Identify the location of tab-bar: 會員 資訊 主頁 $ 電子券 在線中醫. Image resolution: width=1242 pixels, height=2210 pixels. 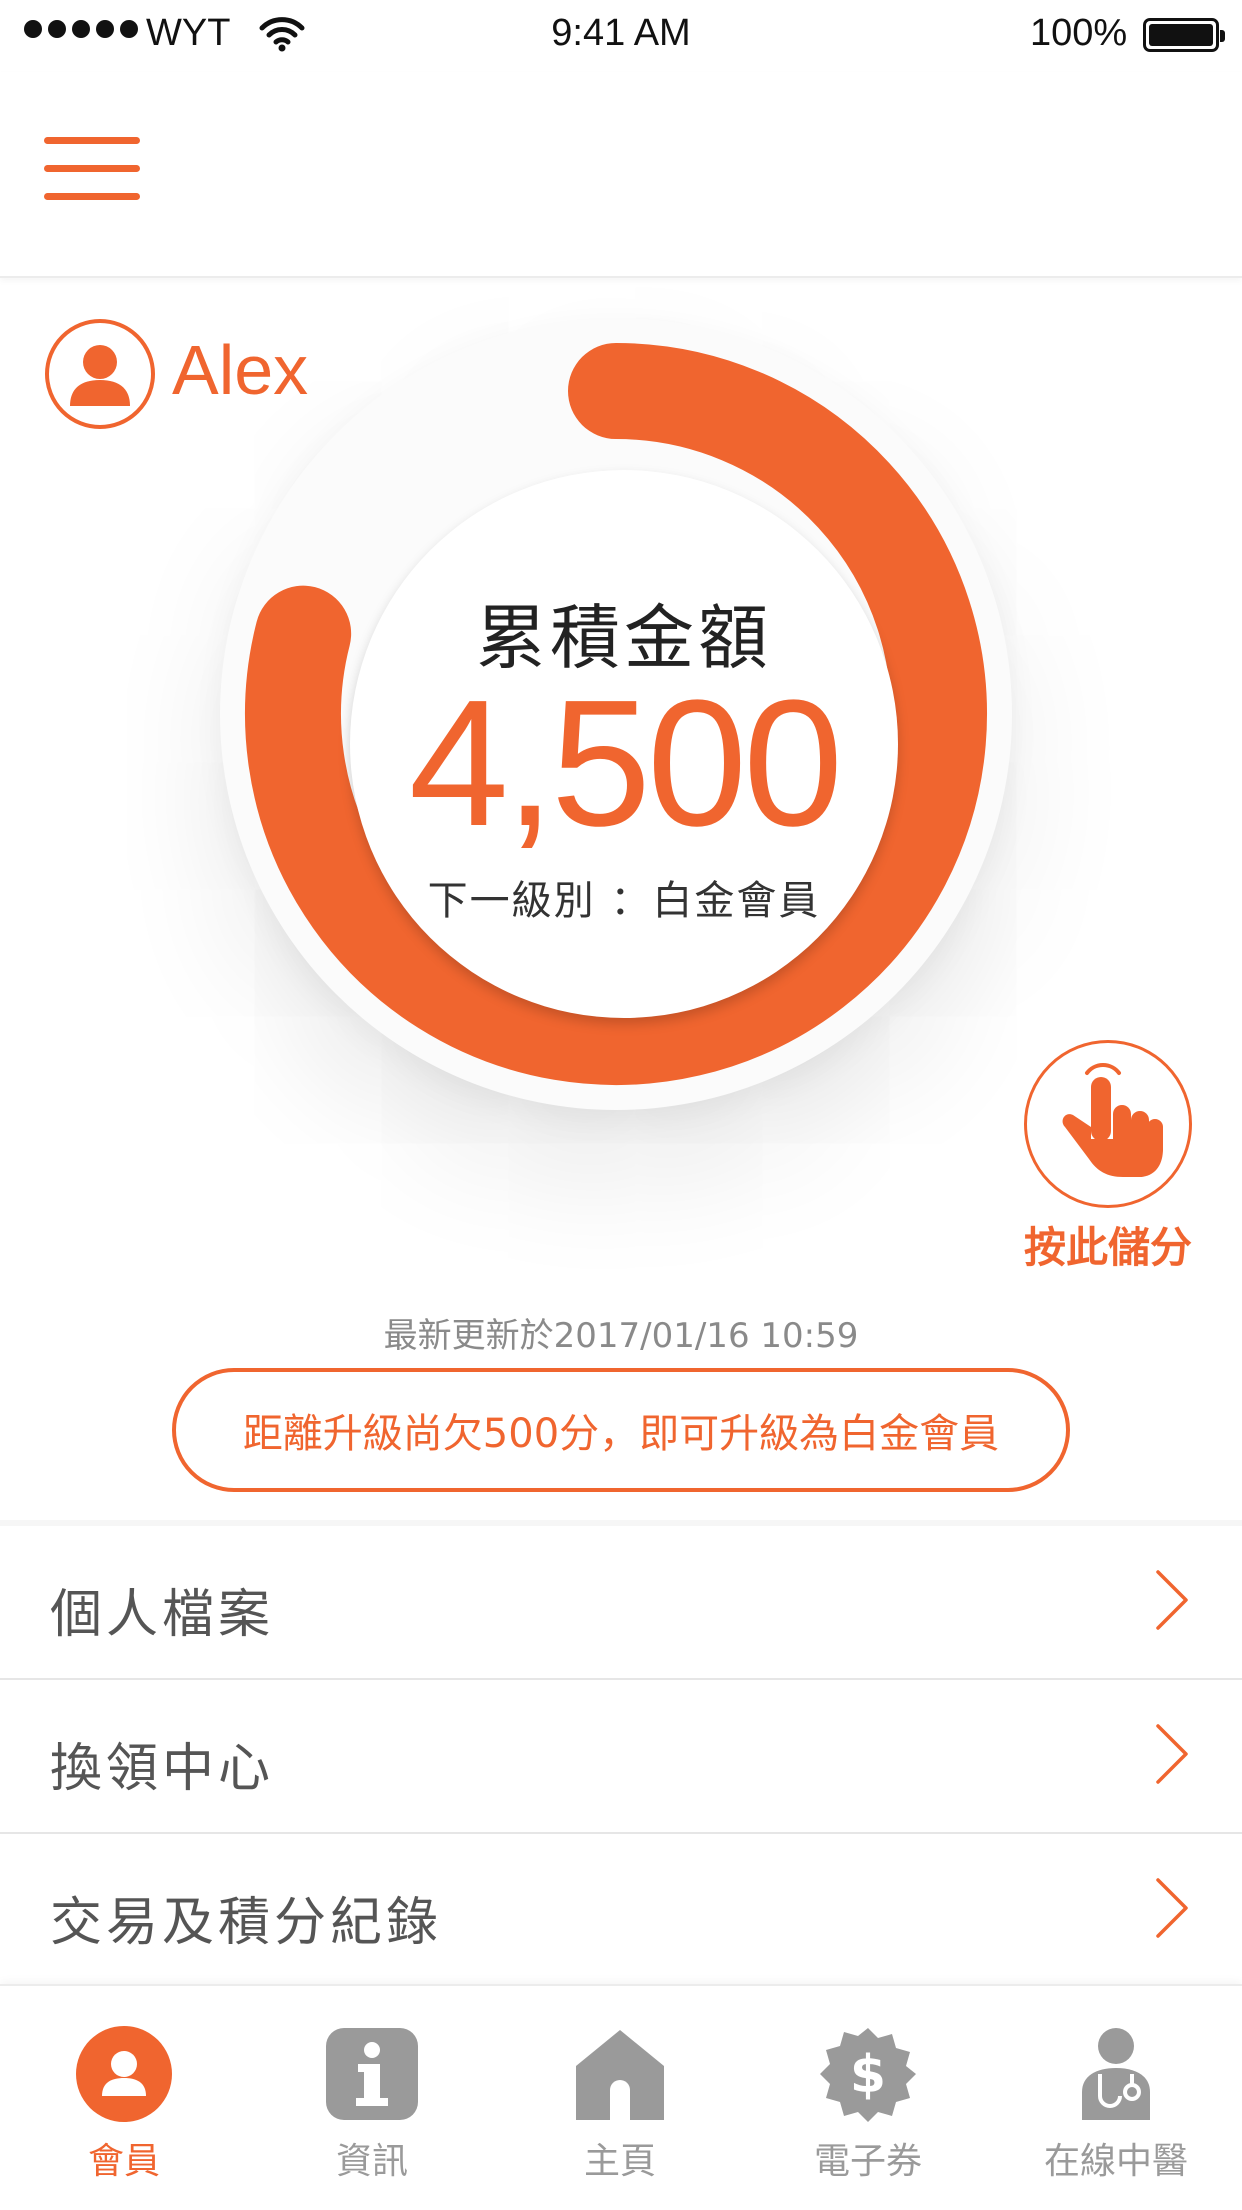
(621, 2097).